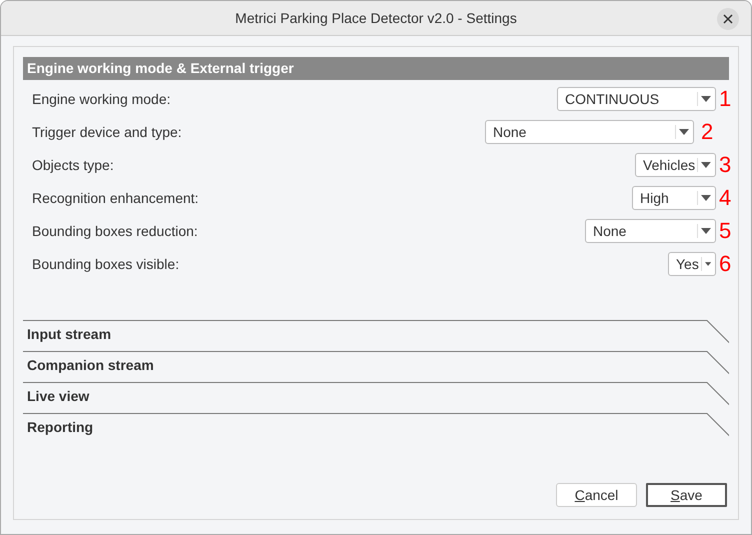 This screenshot has width=752, height=535. What do you see at coordinates (376, 18) in the screenshot?
I see `window-title: Metrici Parking Place Detector v2.0 - Settings` at bounding box center [376, 18].